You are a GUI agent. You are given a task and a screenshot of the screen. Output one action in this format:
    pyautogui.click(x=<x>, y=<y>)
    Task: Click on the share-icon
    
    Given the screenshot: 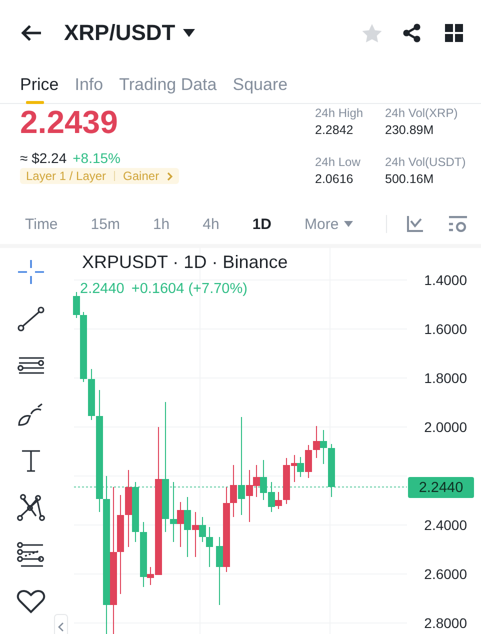 What is the action you would take?
    pyautogui.click(x=412, y=33)
    